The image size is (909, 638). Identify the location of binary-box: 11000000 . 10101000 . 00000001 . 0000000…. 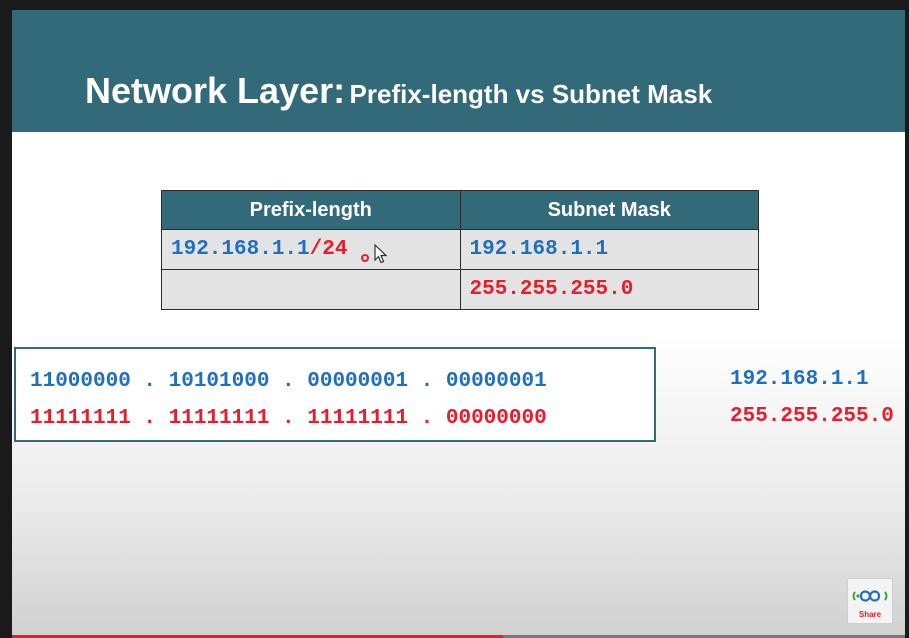
(335, 394).